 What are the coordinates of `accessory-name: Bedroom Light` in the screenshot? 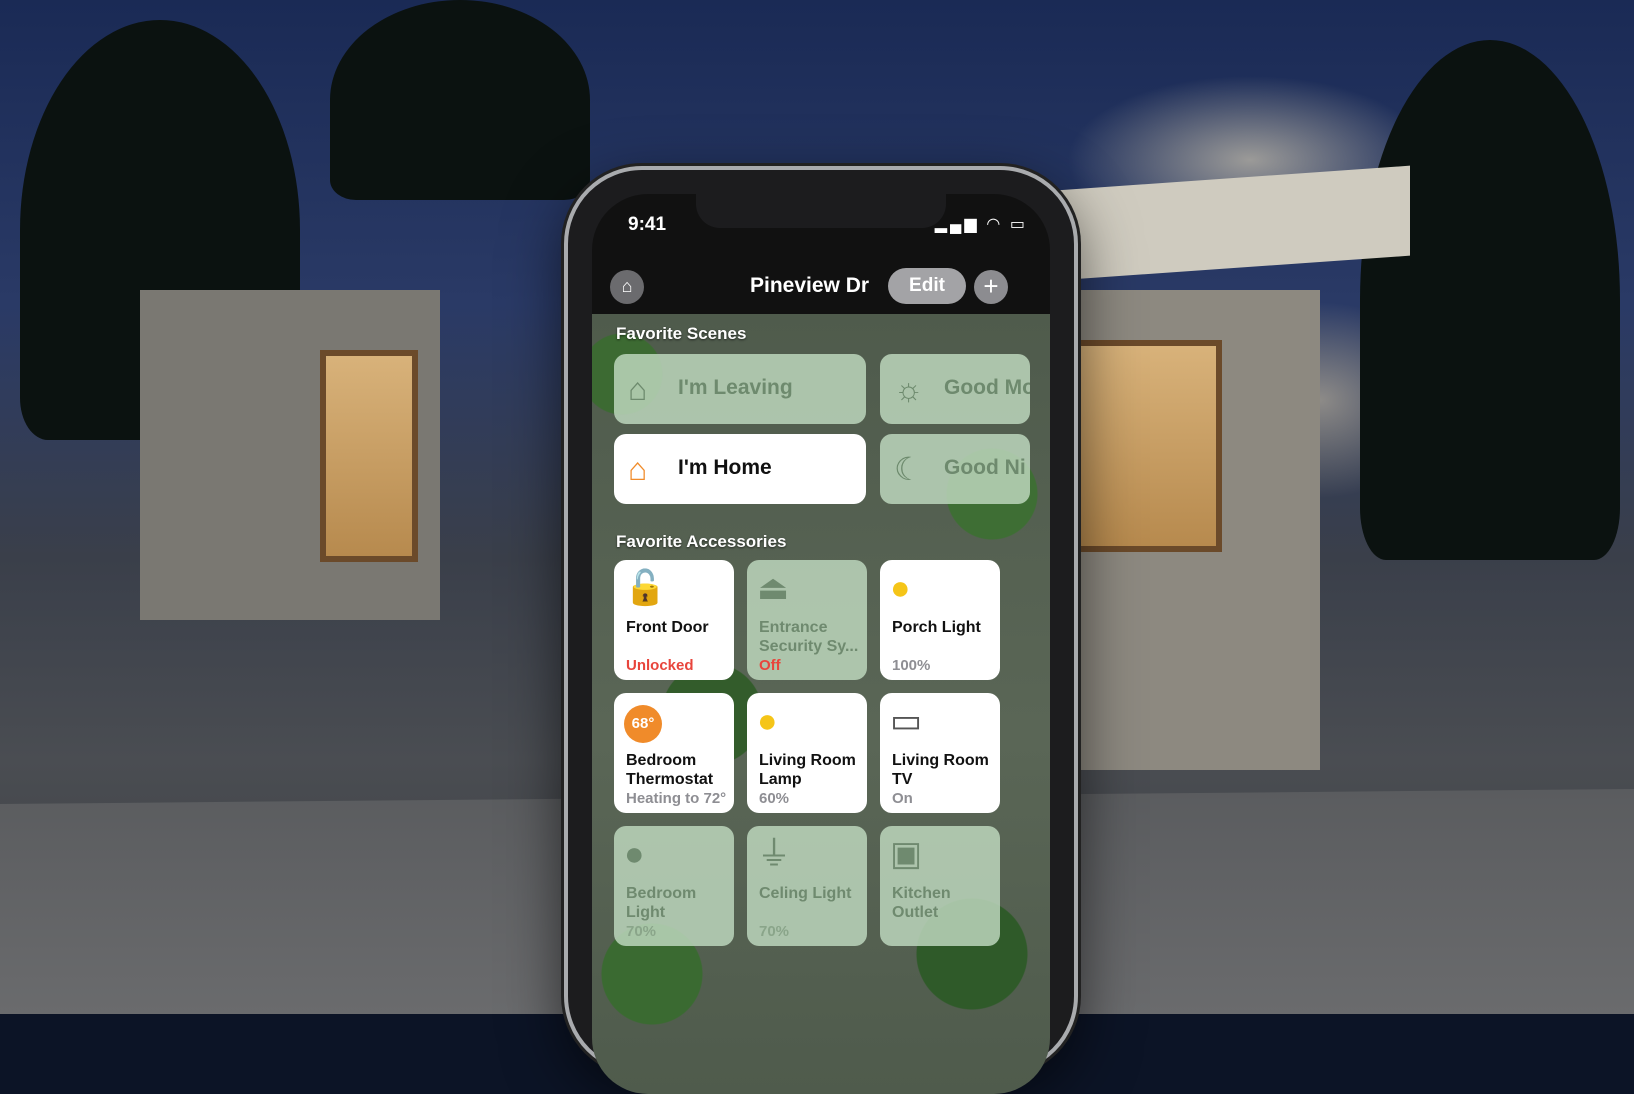 It's located at (661, 903).